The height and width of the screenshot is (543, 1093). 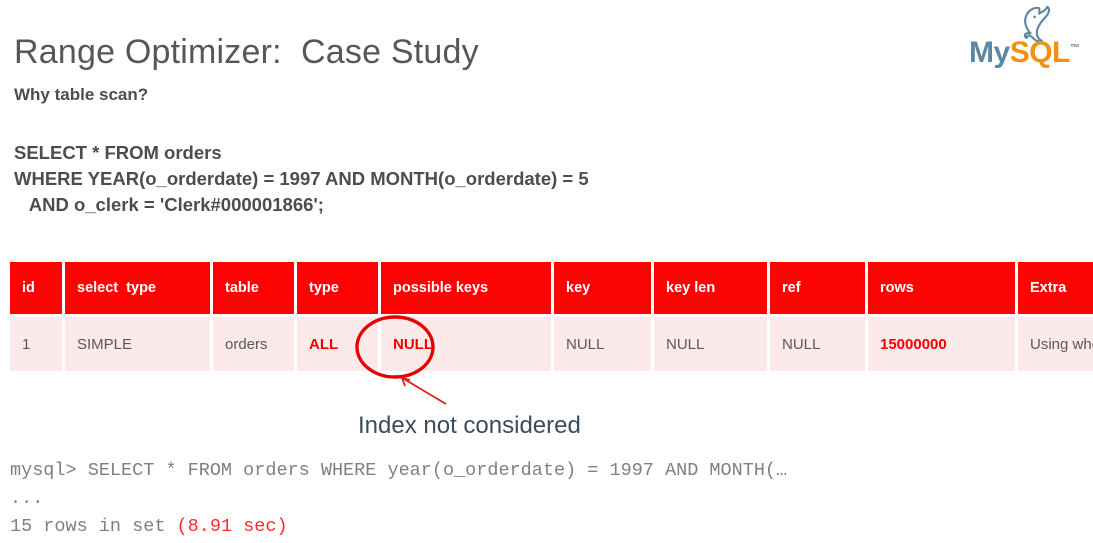 What do you see at coordinates (466, 342) in the screenshot?
I see `cell-possible-keys: NULL` at bounding box center [466, 342].